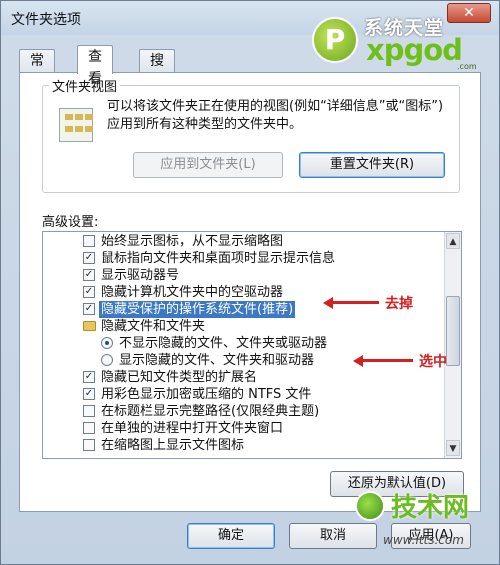  I want to click on tab-general: 常规, so click(37, 70).